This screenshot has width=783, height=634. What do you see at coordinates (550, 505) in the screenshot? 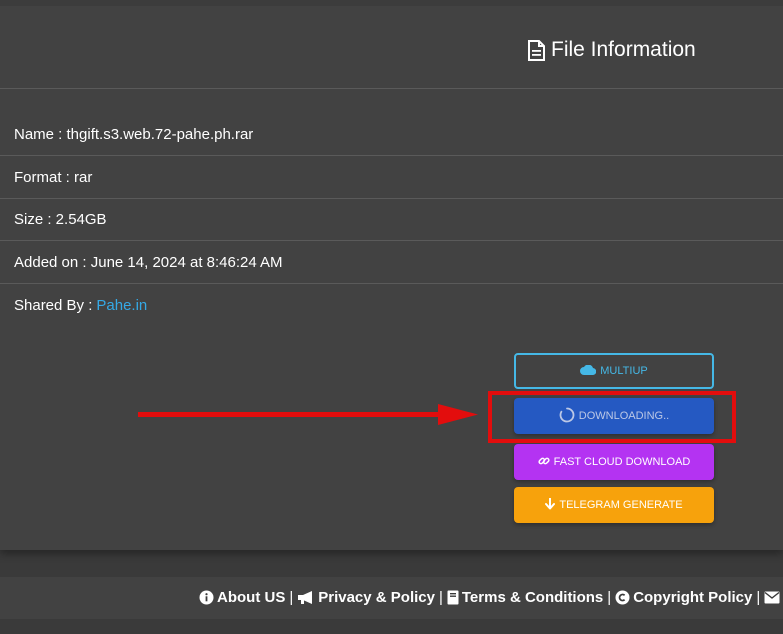
I see `arrow-down-icon` at bounding box center [550, 505].